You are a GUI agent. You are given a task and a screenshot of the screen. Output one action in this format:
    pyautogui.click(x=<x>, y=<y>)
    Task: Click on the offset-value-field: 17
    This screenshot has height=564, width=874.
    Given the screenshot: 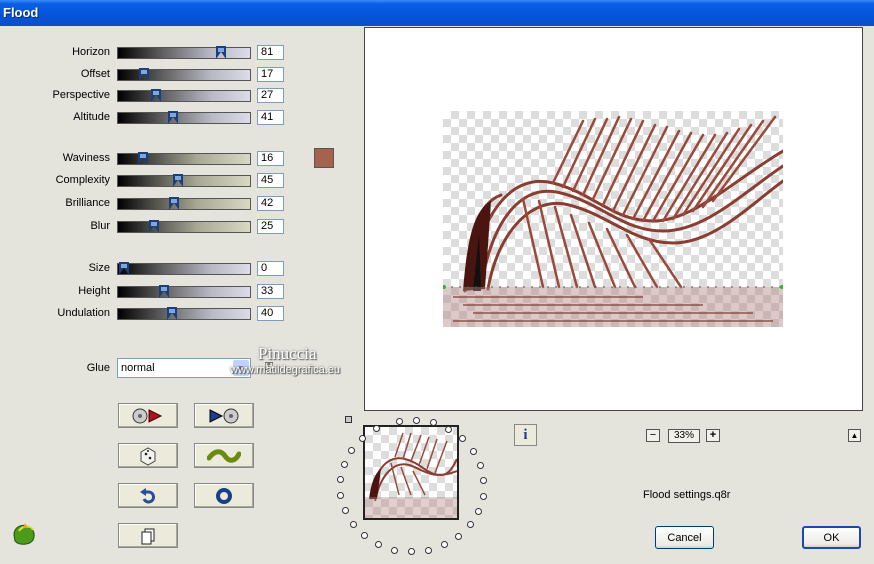 What is the action you would take?
    pyautogui.click(x=270, y=74)
    